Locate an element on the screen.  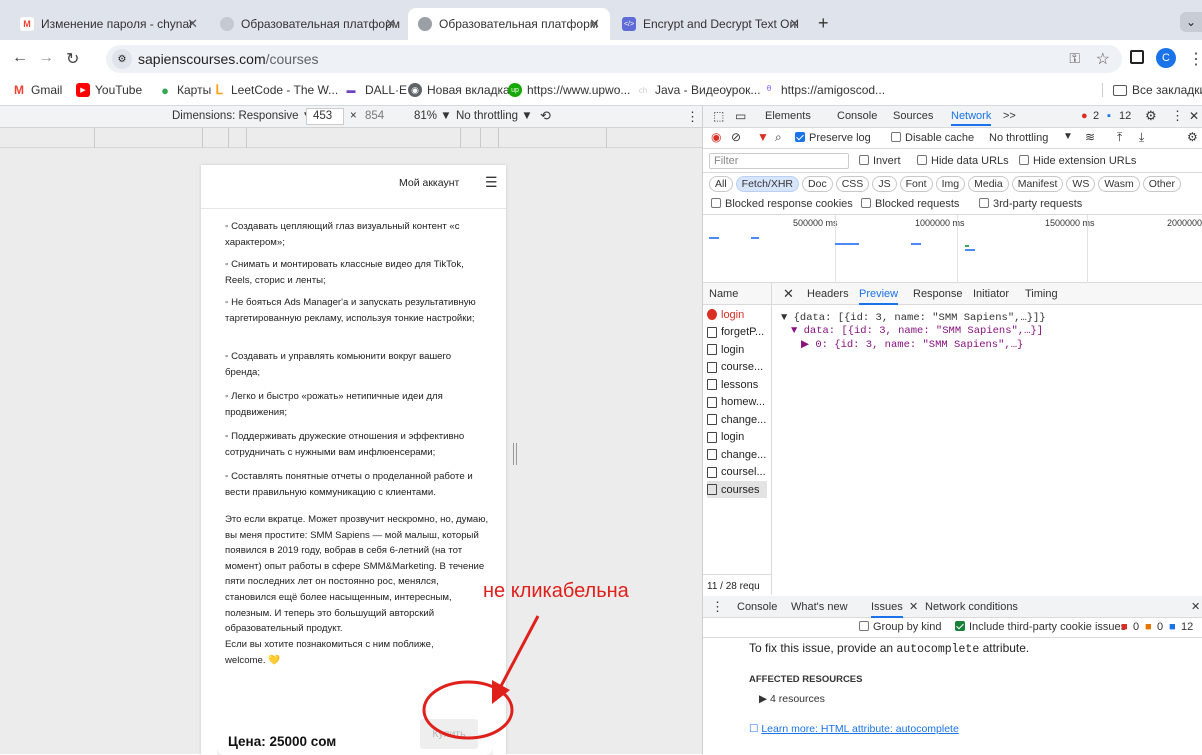
tab-2-active: Образовательная платформ ✕ is located at coordinates (509, 24).